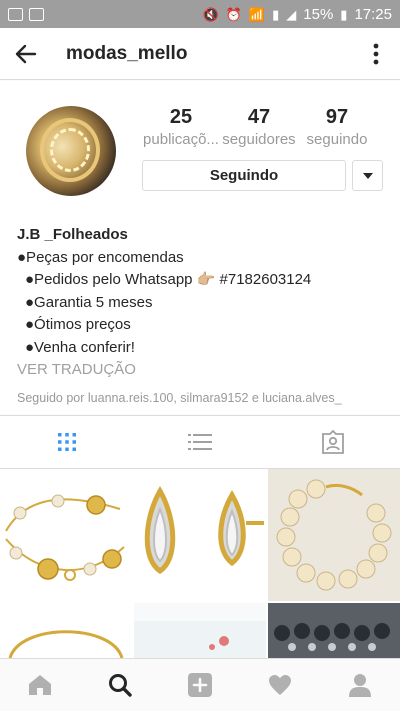  Describe the element at coordinates (259, 139) in the screenshot. I see `stat-followers-label: seguidores` at that location.